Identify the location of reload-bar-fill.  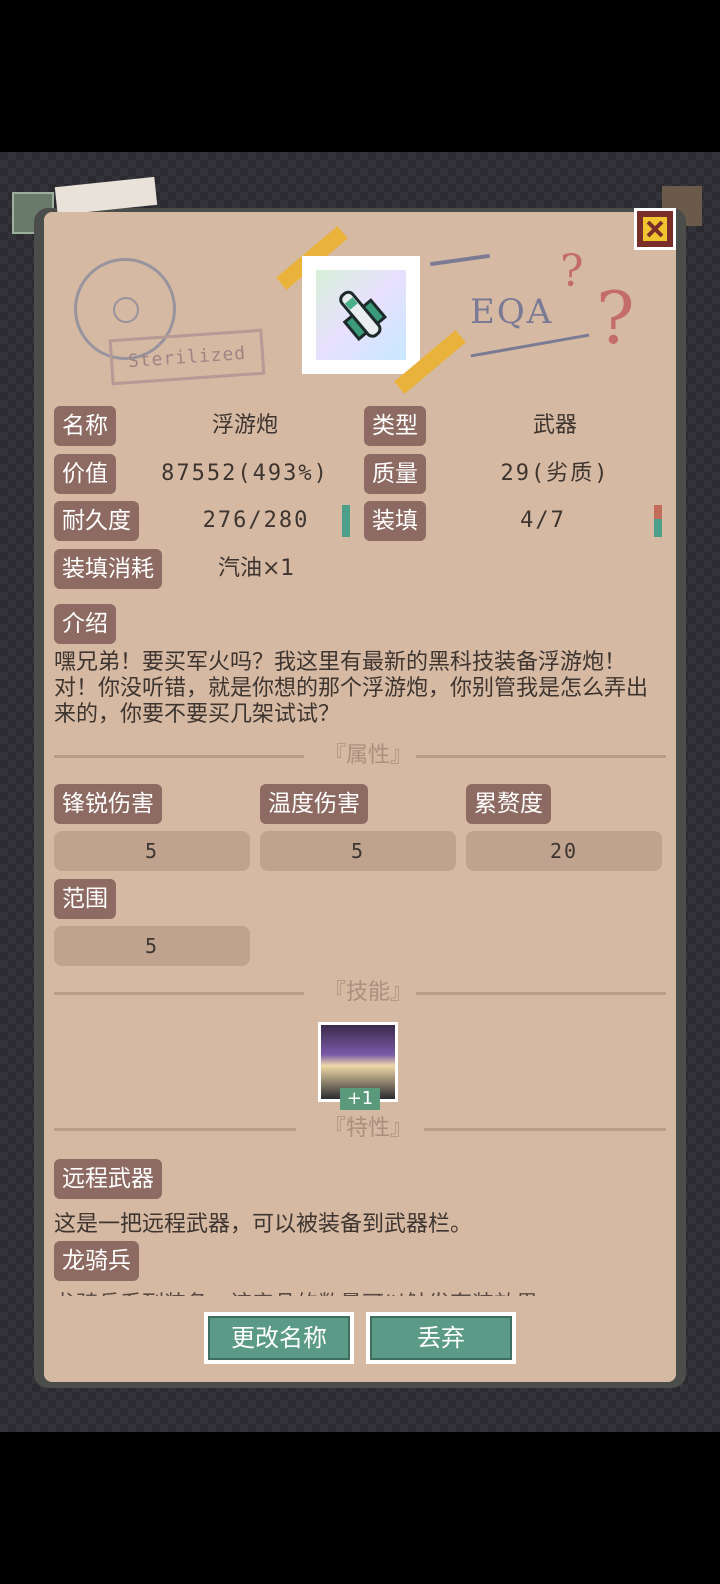
(658, 527).